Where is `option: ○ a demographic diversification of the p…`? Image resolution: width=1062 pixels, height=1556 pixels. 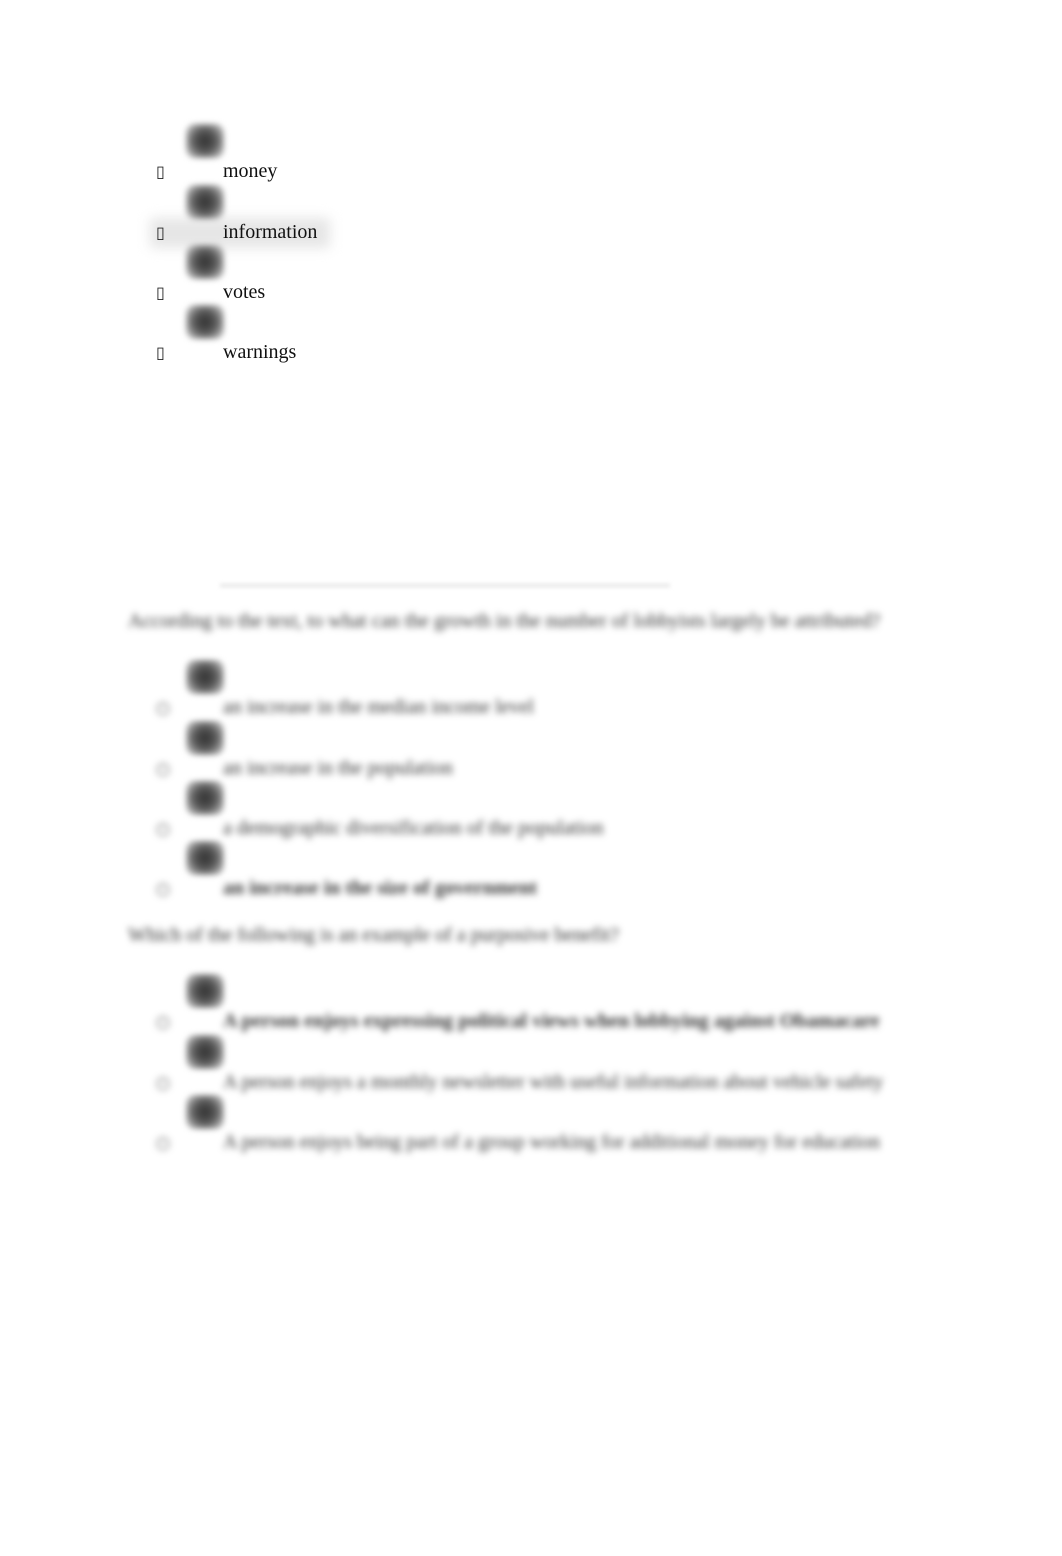 option: ○ a demographic diversification of the p… is located at coordinates (531, 808).